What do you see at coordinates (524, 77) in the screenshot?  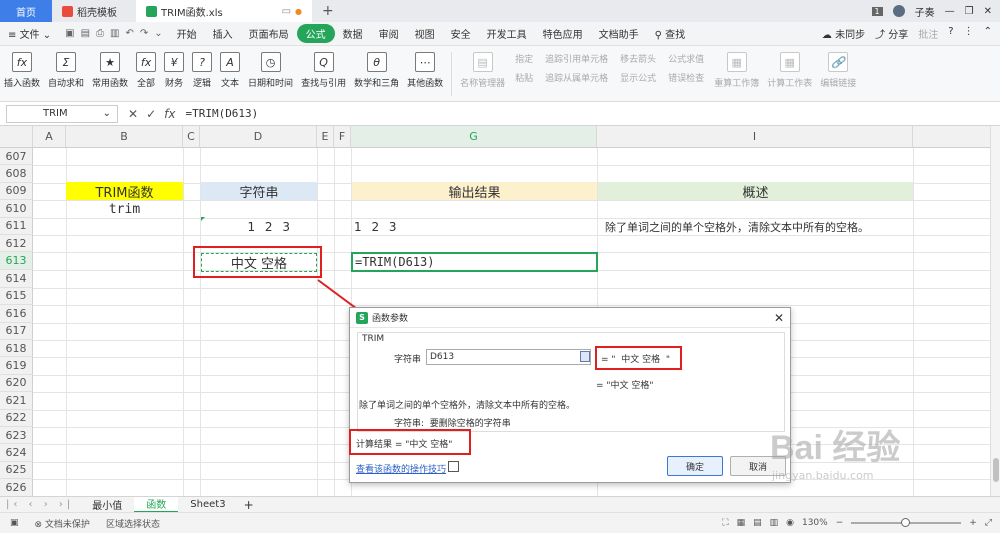 I see `ribbon-small-button: 粘贴` at bounding box center [524, 77].